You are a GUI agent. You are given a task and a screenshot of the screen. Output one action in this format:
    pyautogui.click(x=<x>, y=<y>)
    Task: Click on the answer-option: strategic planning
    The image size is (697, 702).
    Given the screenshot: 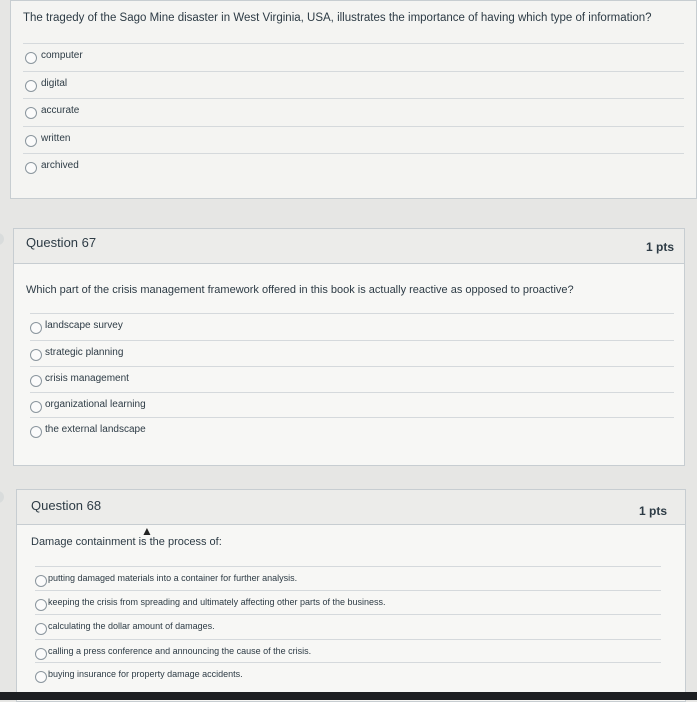 What is the action you would take?
    pyautogui.click(x=352, y=353)
    